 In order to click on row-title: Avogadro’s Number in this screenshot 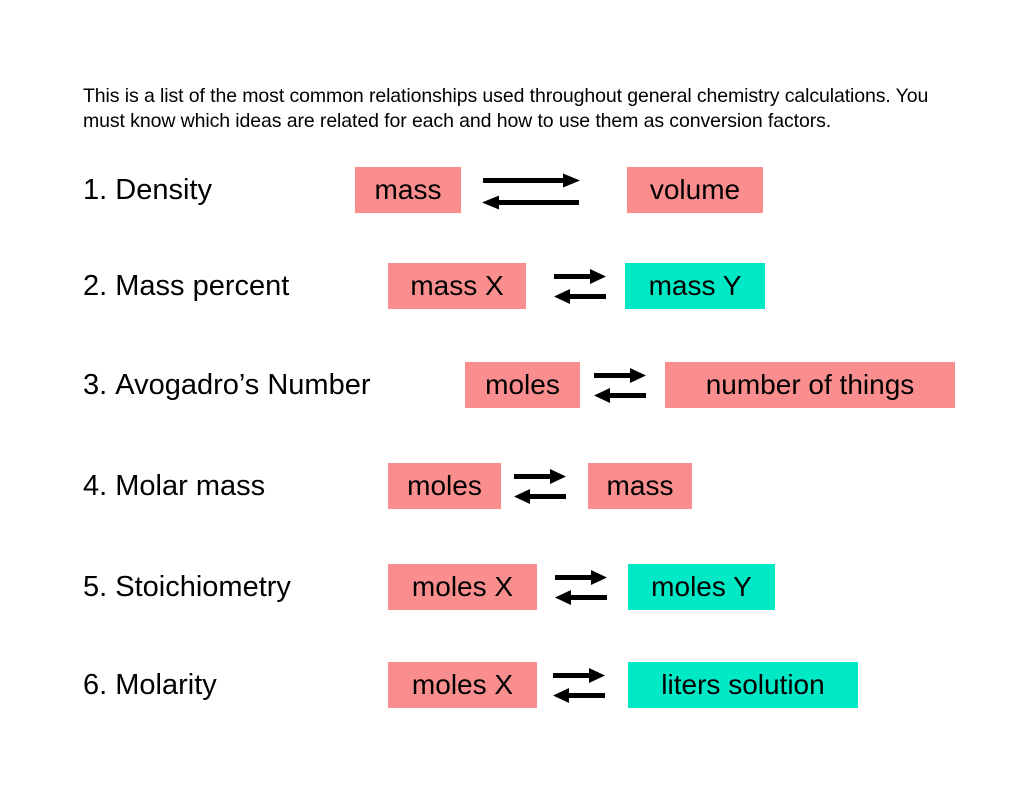, I will do `click(243, 385)`.